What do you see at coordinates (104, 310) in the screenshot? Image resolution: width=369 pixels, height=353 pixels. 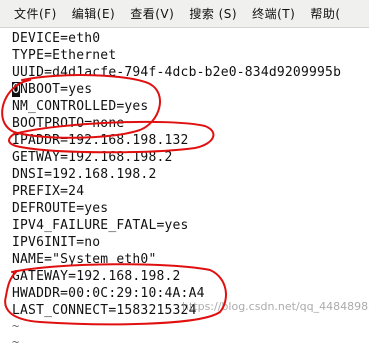 I see `config-line-last-connect: LAST_CONNECT=1583215324` at bounding box center [104, 310].